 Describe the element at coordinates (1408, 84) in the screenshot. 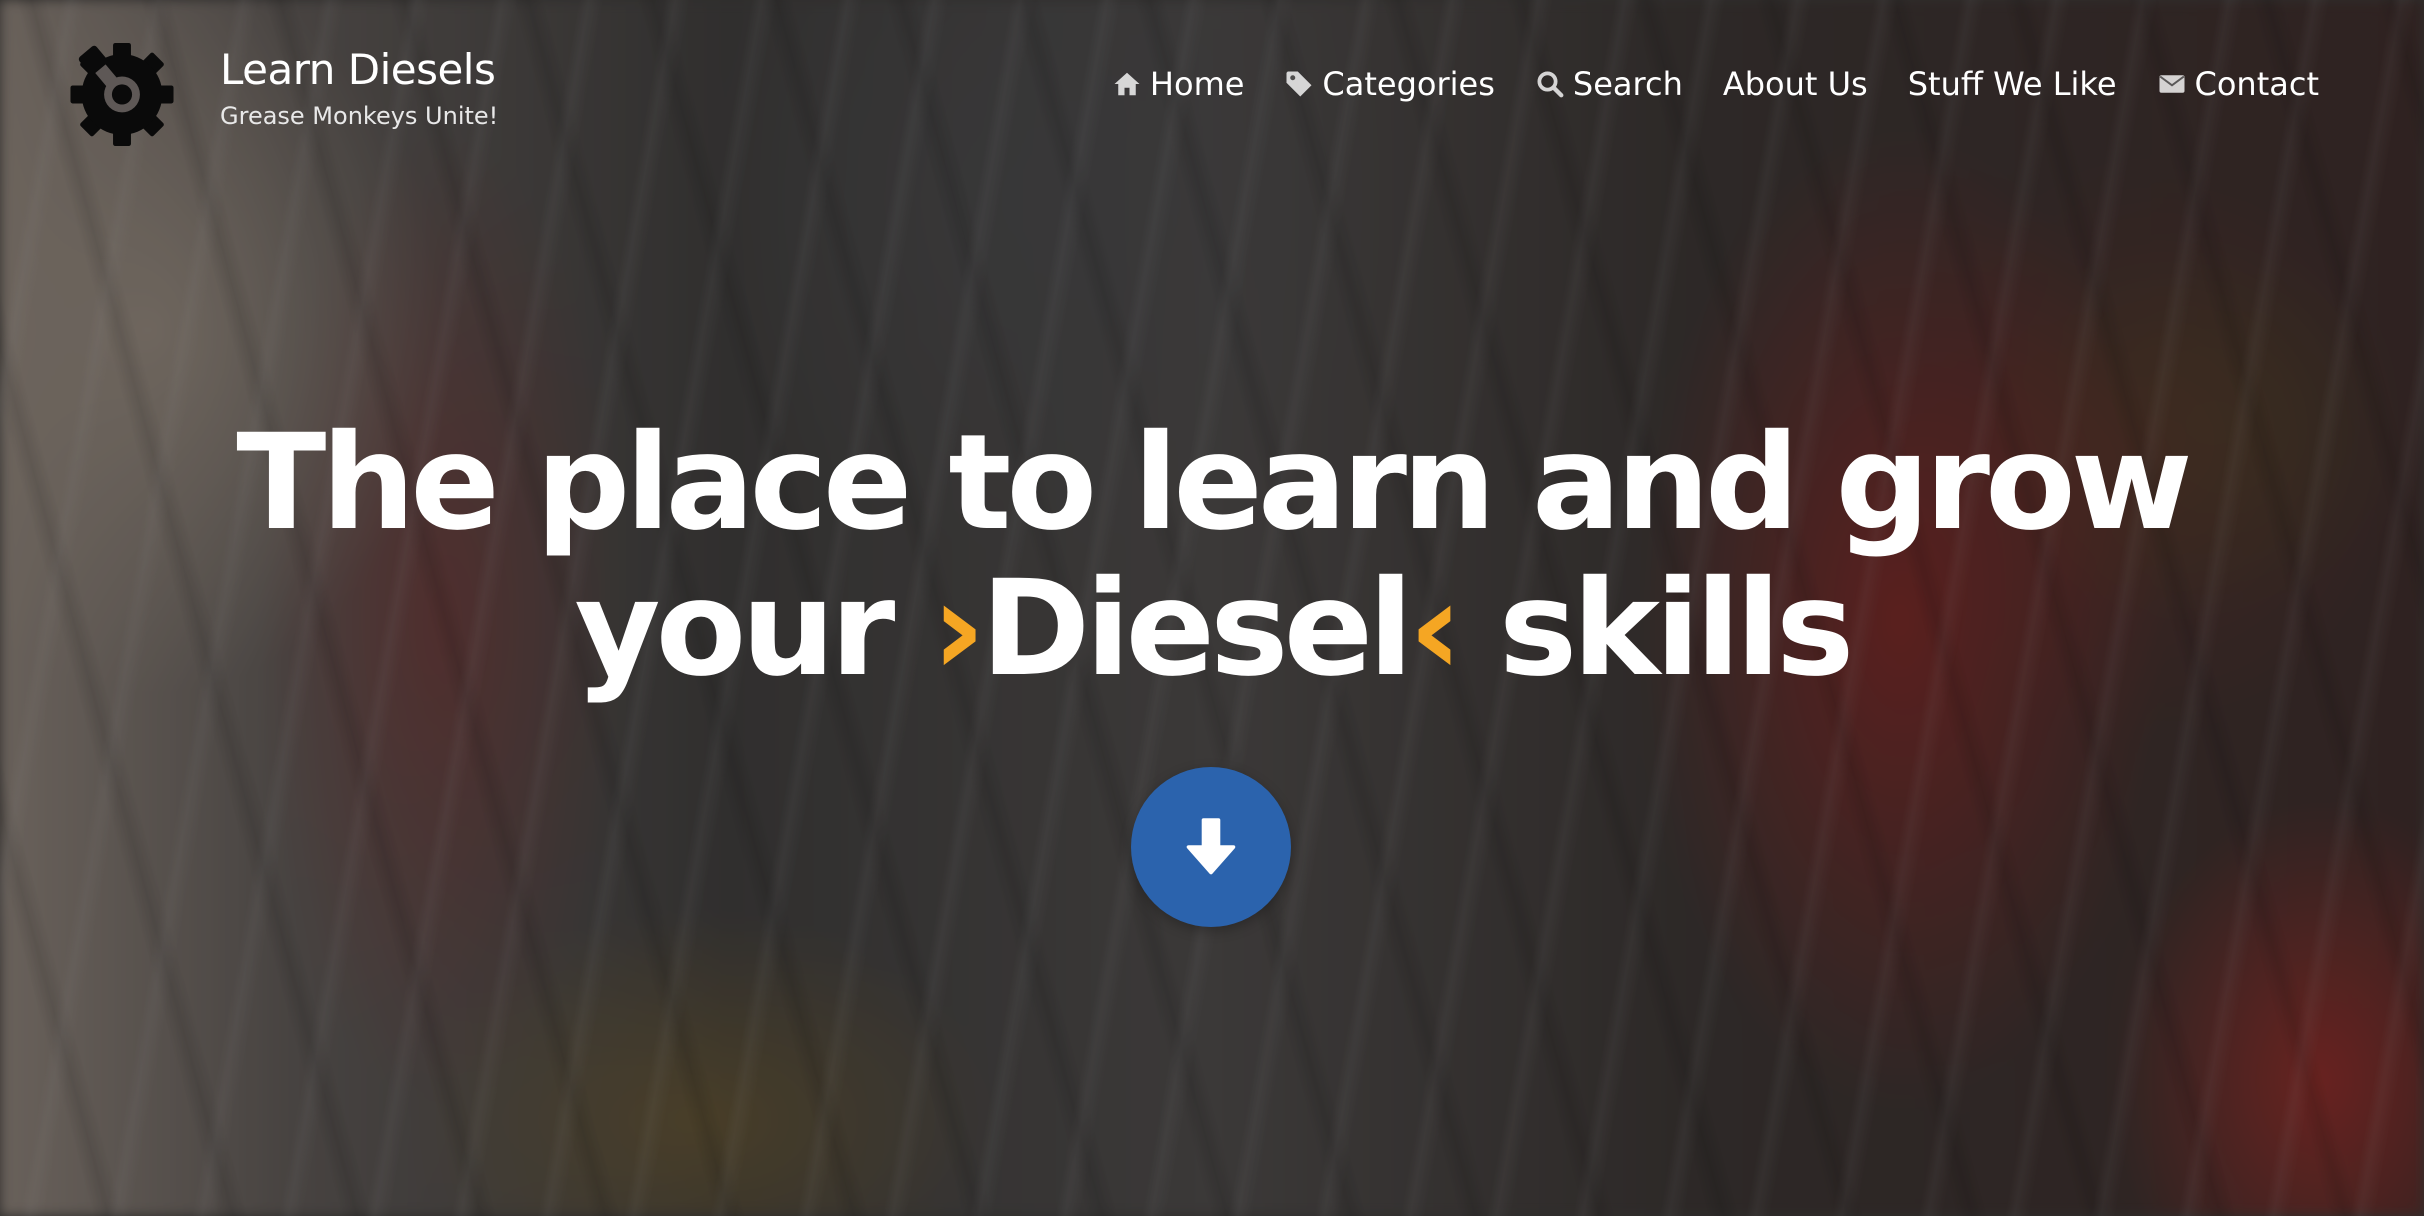

I see `nav-item-label: Categories` at that location.